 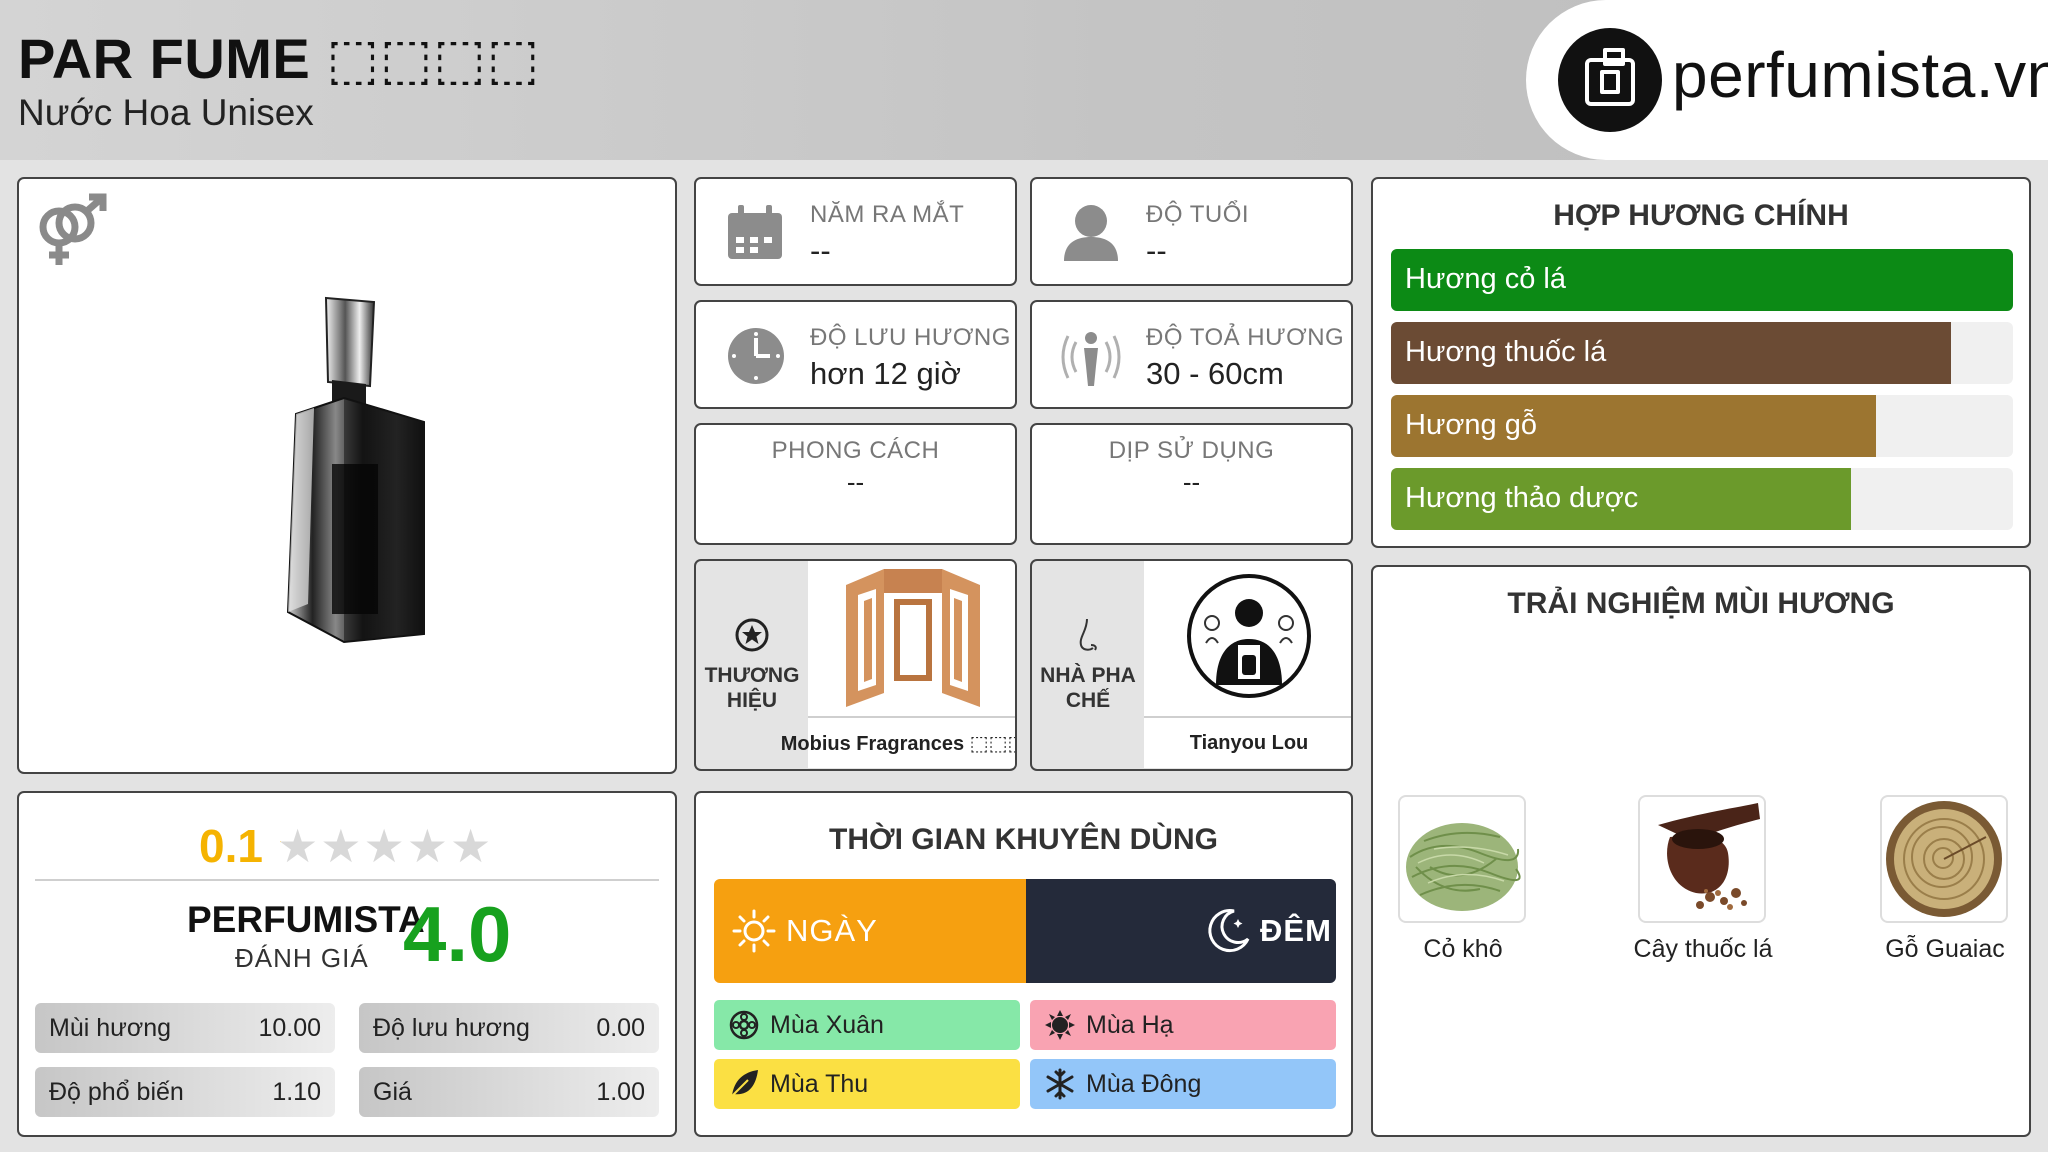 I want to click on perfume-bottle-logo-icon, so click(x=1610, y=80).